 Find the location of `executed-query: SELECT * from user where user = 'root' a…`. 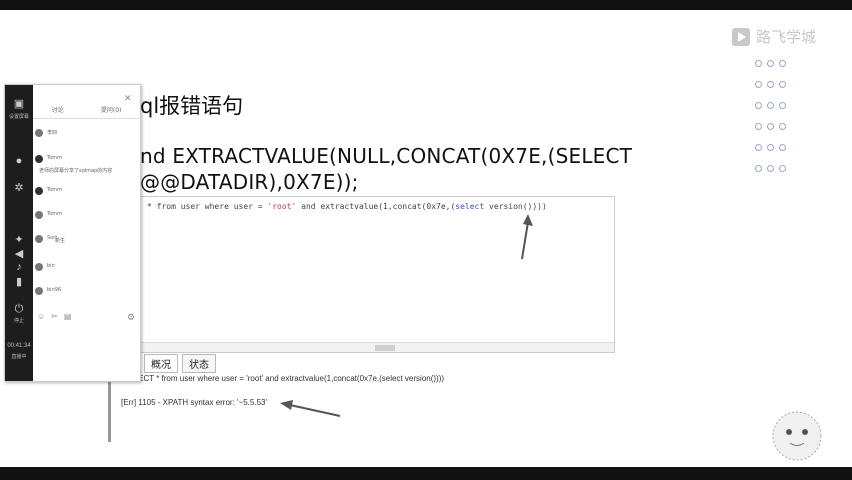

executed-query: SELECT * from user where user = 'root' a… is located at coordinates (284, 378).